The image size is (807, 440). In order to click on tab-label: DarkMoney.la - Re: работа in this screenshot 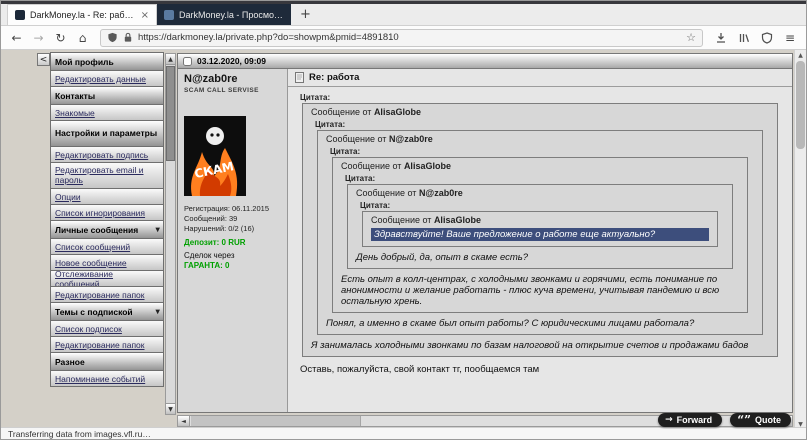, I will do `click(82, 15)`.